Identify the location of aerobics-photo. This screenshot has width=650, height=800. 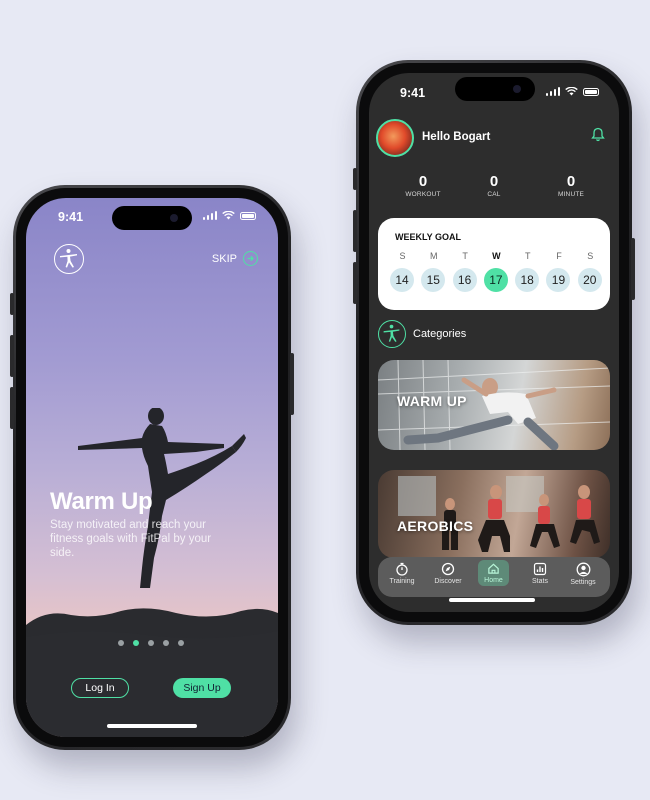
(499, 514).